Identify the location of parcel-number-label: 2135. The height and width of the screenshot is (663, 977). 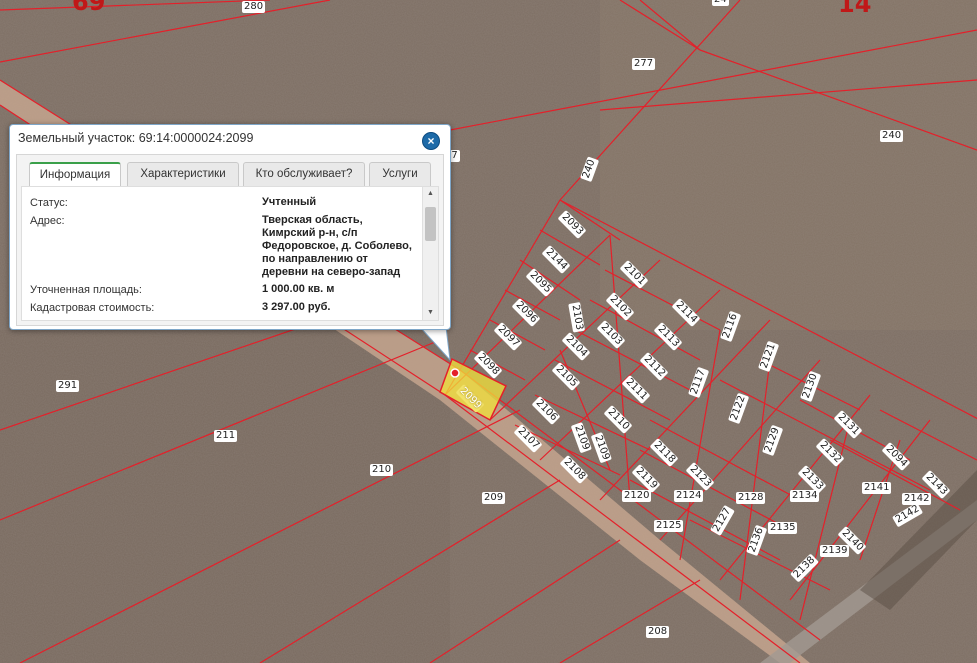
(783, 528).